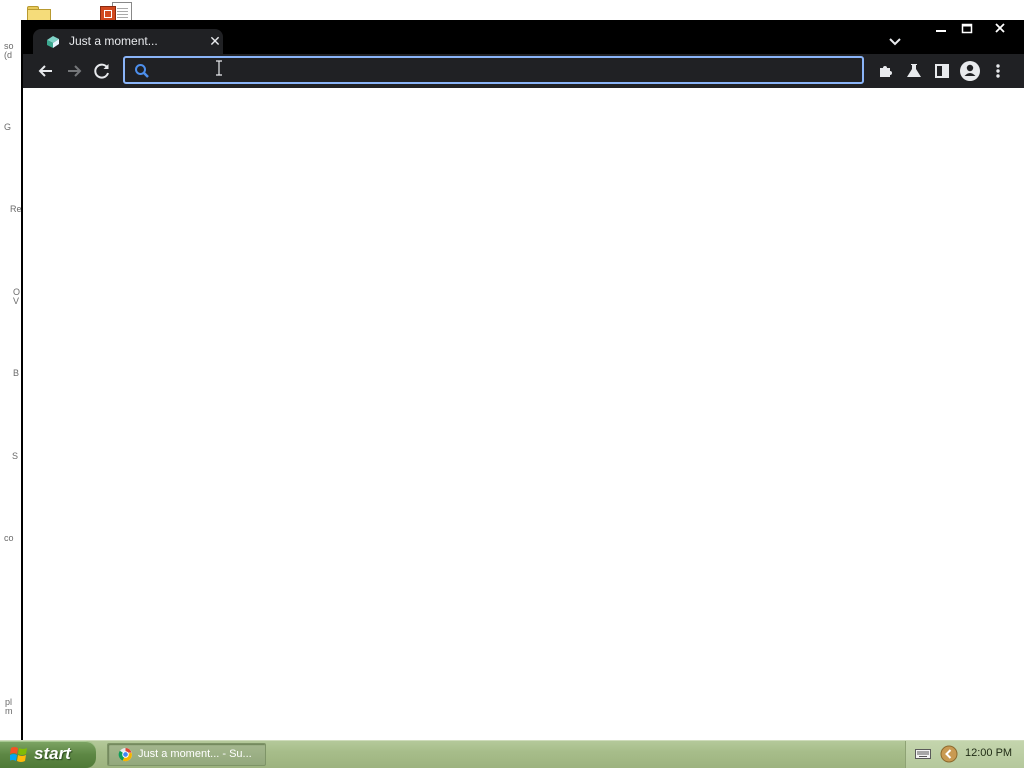 The height and width of the screenshot is (768, 1024). I want to click on browser-tab: Just a moment... ✕, so click(128, 41).